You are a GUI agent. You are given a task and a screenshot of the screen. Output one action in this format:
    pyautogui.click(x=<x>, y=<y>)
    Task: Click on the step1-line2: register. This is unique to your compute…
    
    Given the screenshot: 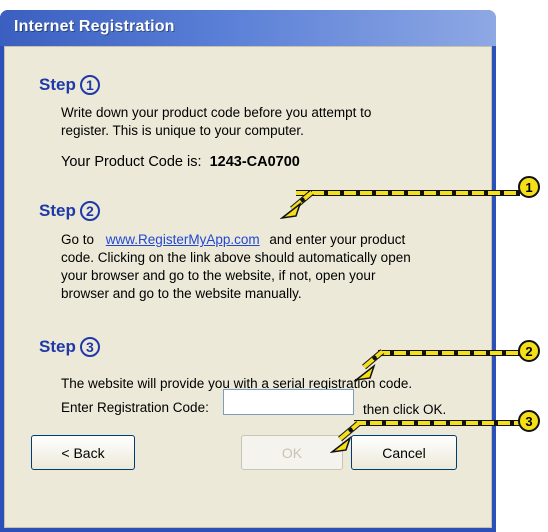 What is the action you would take?
    pyautogui.click(x=182, y=130)
    